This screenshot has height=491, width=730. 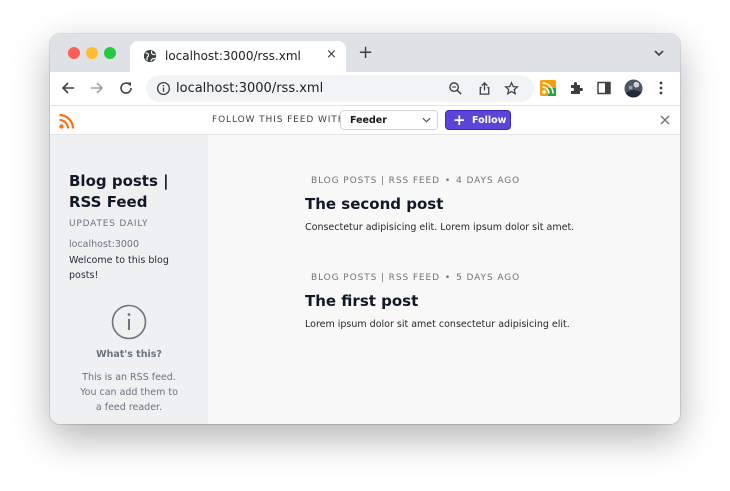 What do you see at coordinates (484, 88) in the screenshot?
I see `share-icon` at bounding box center [484, 88].